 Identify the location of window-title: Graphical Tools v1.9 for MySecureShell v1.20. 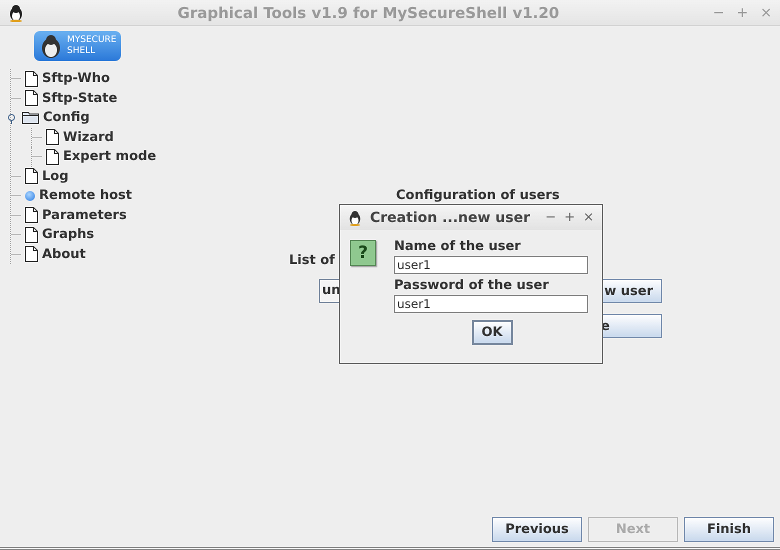
(368, 13).